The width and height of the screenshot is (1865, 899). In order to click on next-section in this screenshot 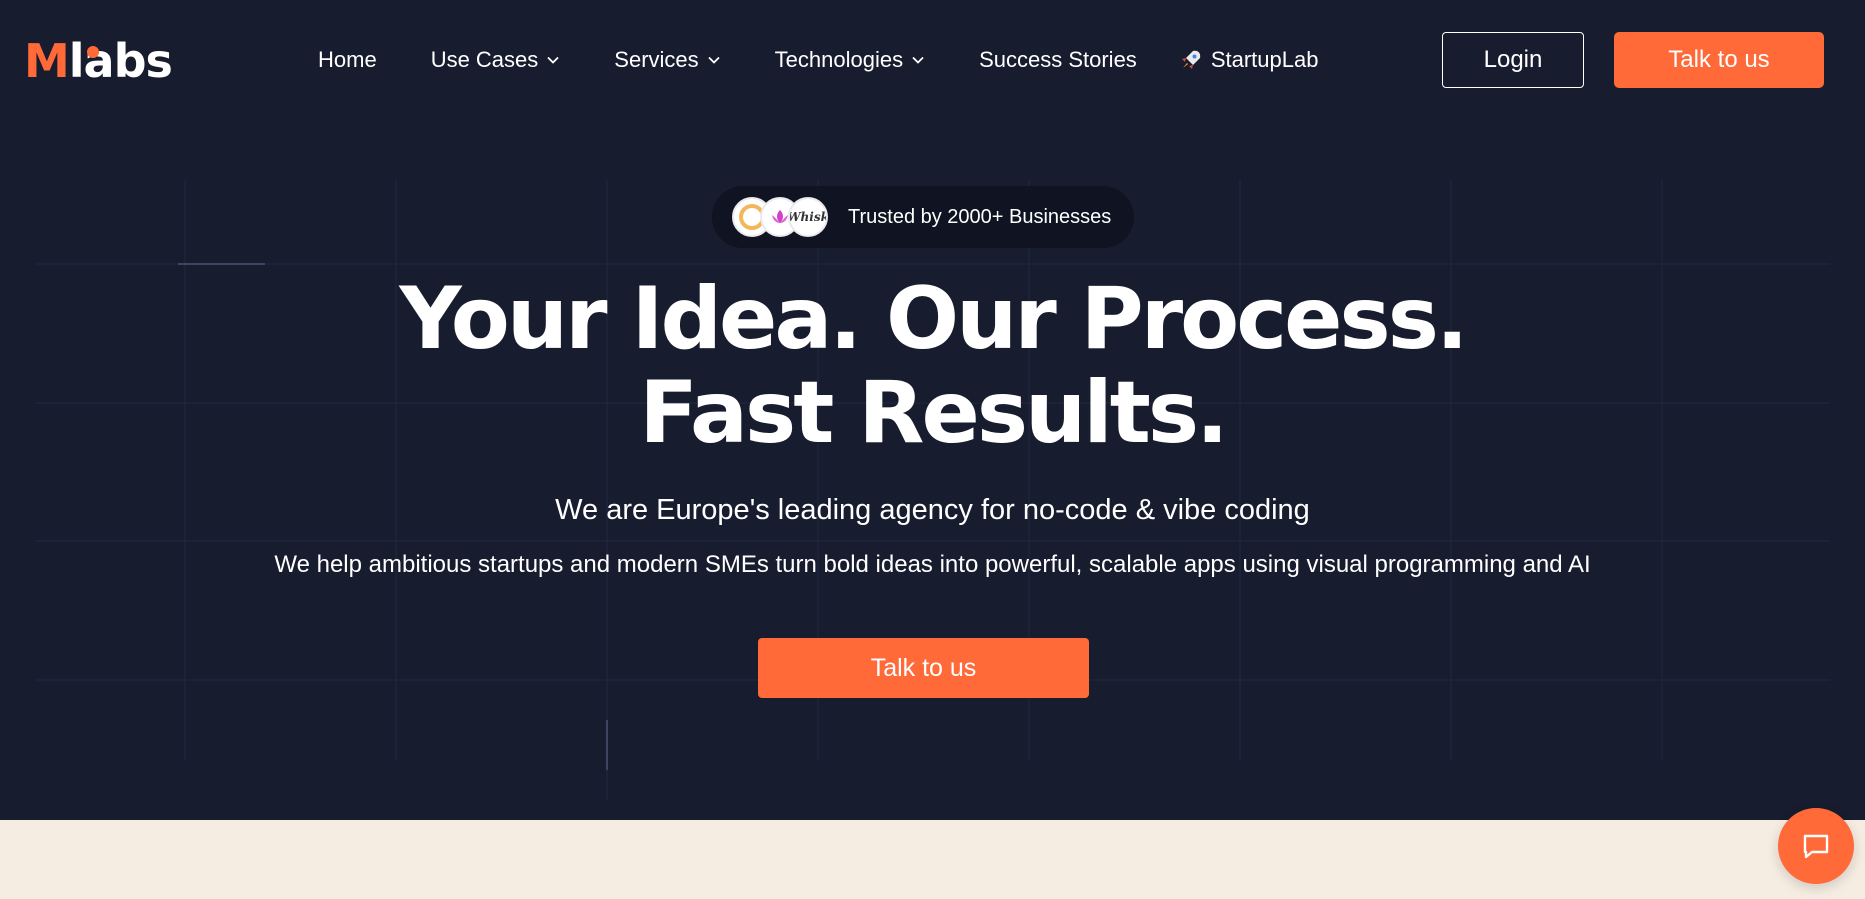, I will do `click(932, 859)`.